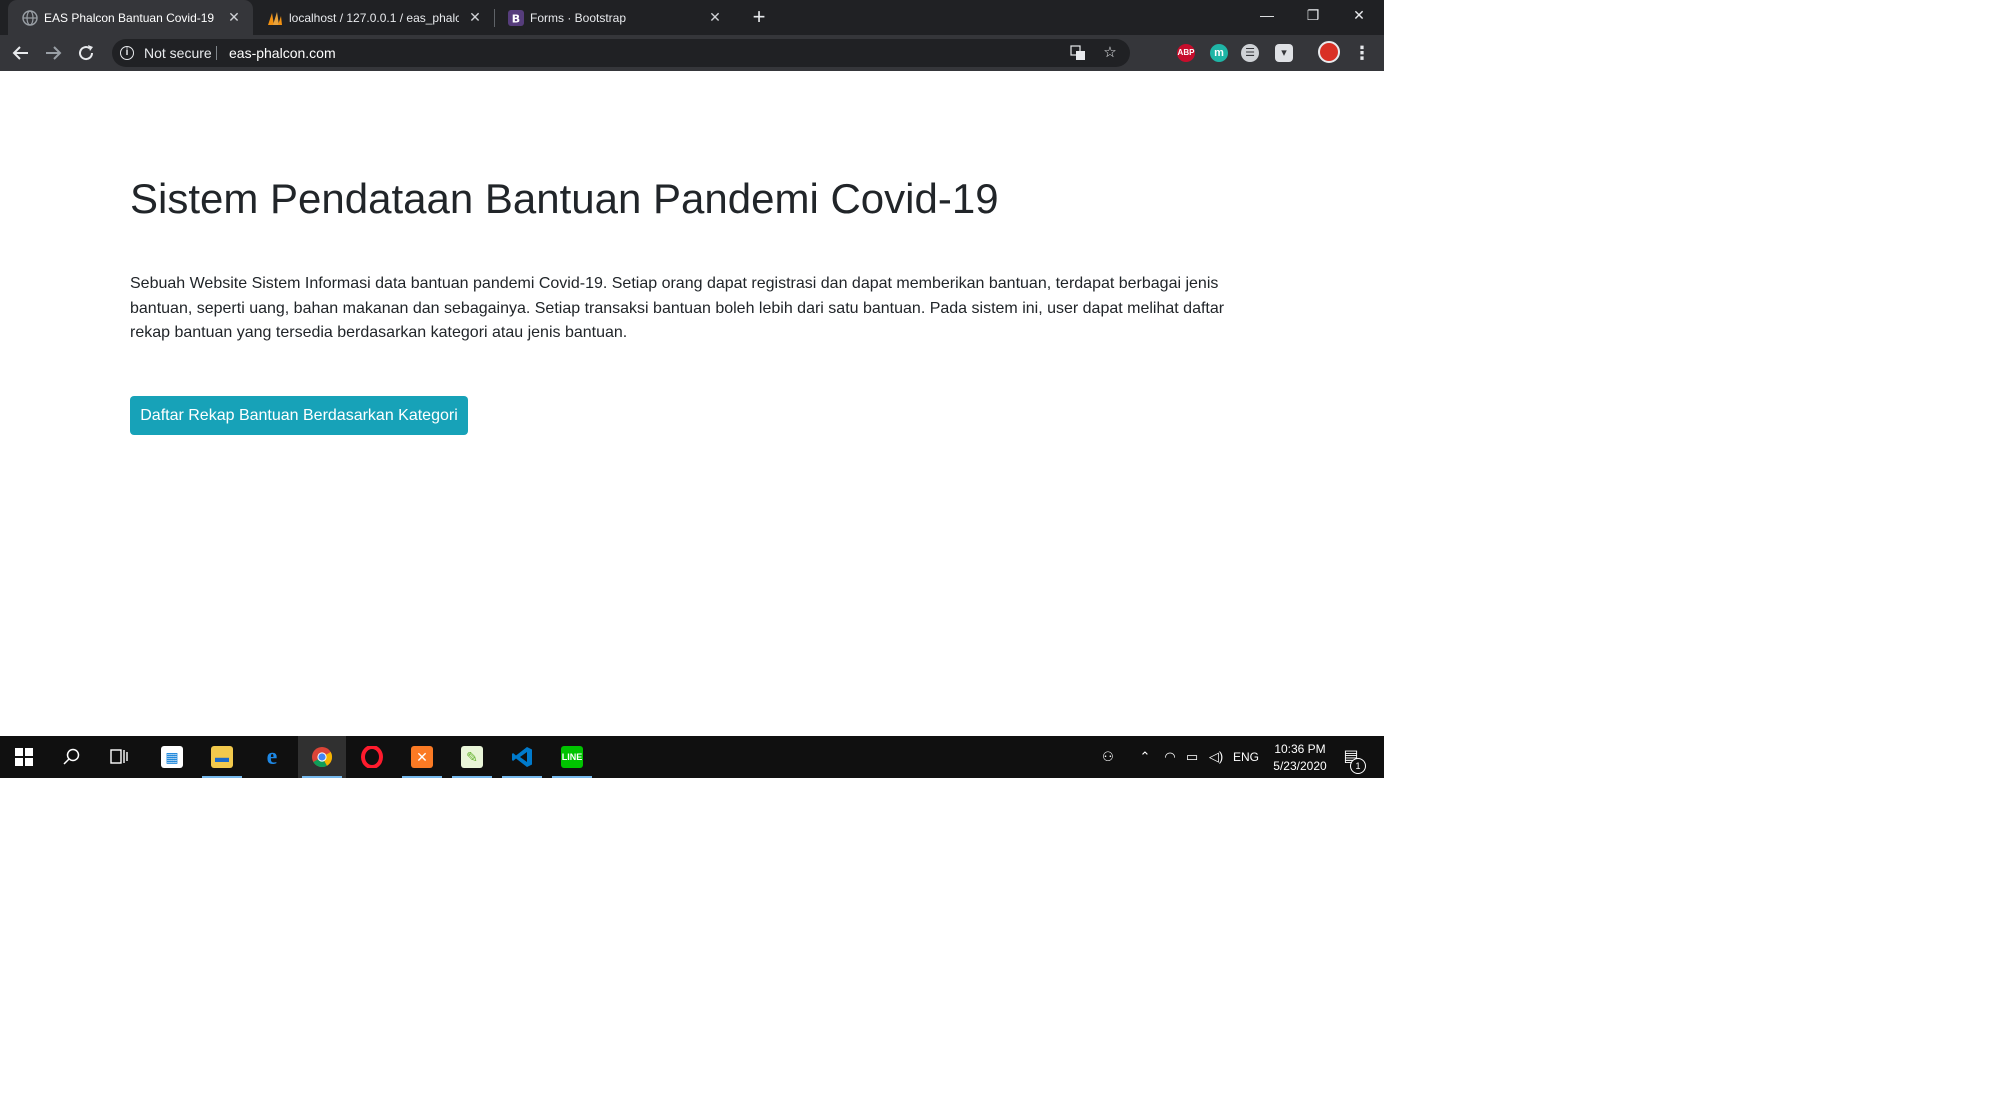 The image size is (2014, 1114). Describe the element at coordinates (1284, 53) in the screenshot. I see `download-extension-icon: ▾` at that location.